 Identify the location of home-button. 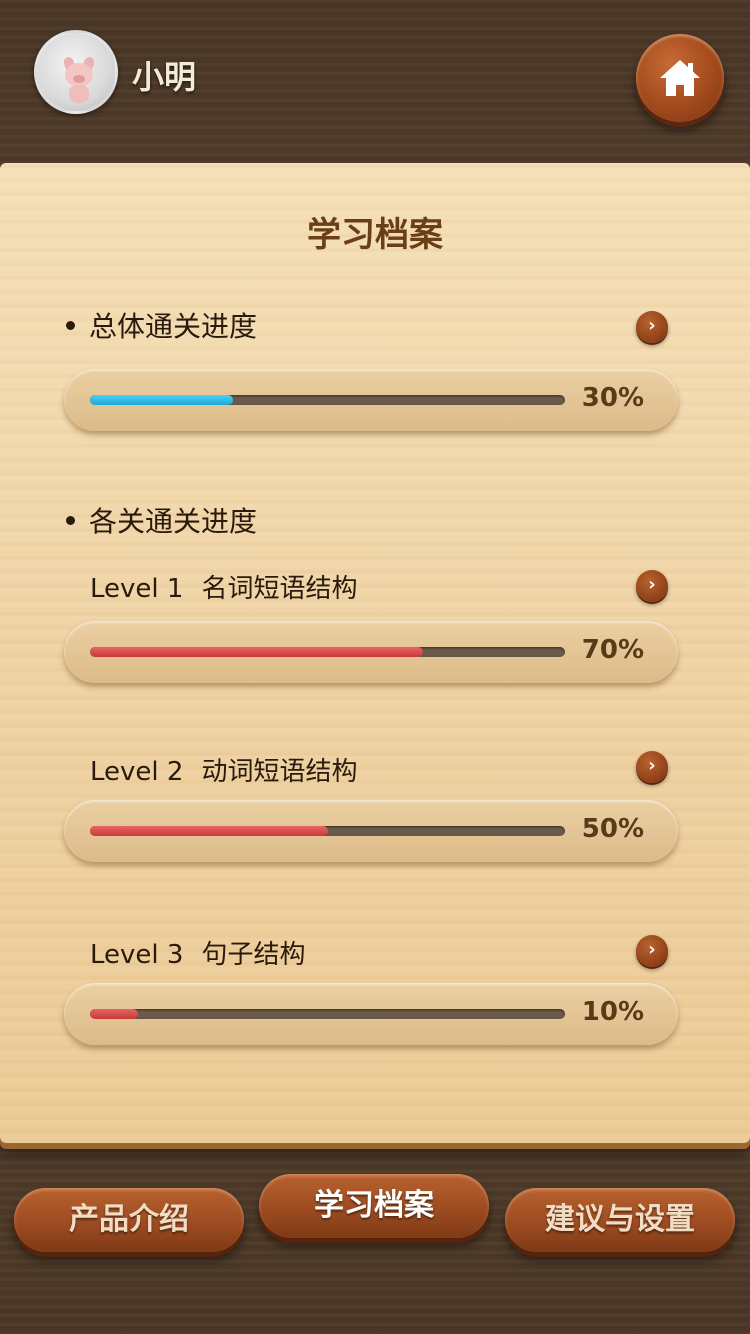
(680, 78).